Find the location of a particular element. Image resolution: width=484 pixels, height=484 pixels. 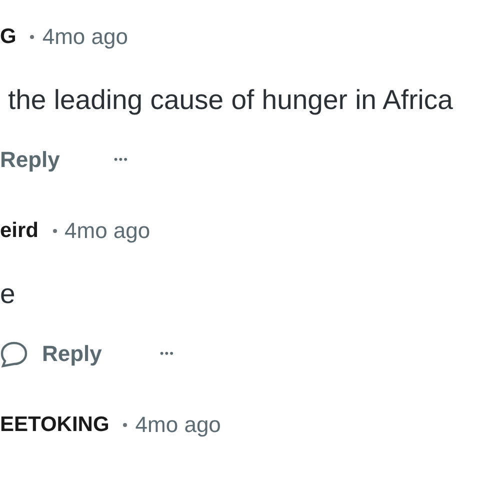

author-name: G is located at coordinates (8, 37).